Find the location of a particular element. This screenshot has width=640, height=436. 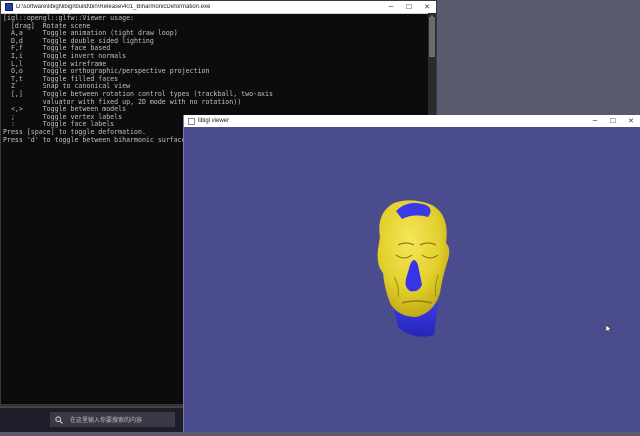

taskbar: 在这里输入你要搜索的内容 is located at coordinates (91, 418).